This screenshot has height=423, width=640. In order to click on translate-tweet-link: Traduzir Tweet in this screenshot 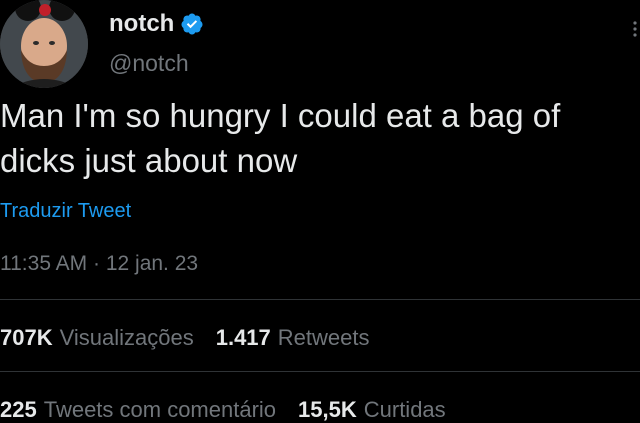, I will do `click(65, 211)`.